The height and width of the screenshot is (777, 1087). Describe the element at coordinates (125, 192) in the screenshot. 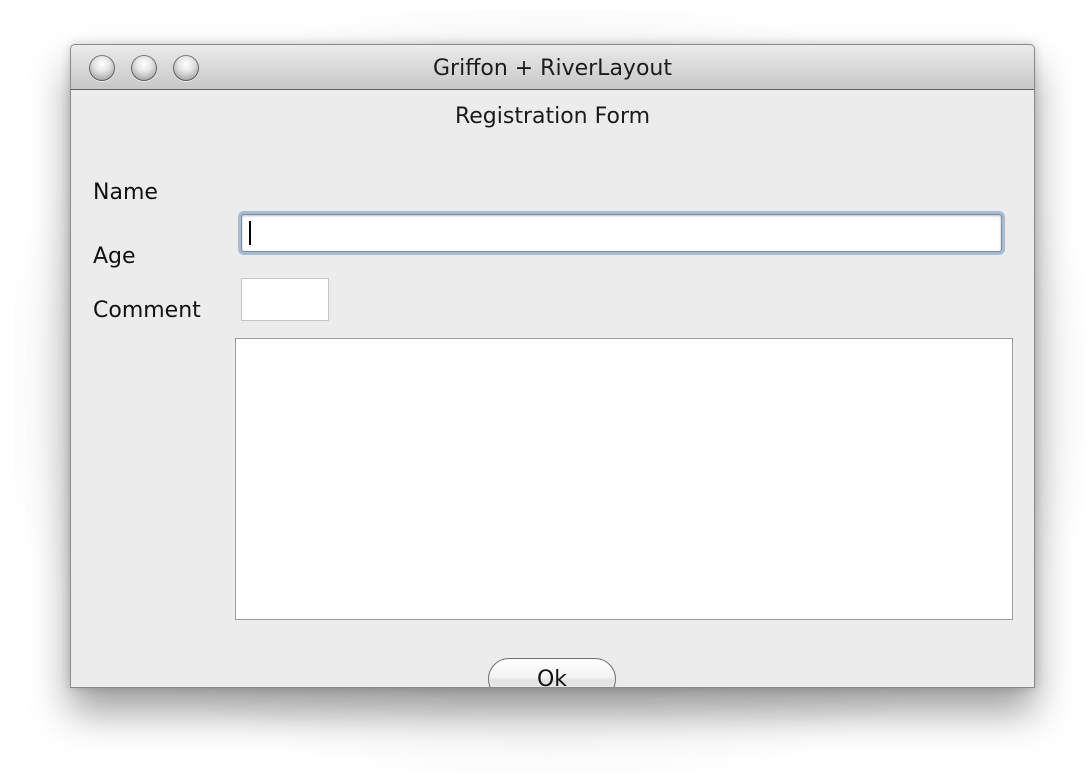

I see `name-label: Name` at that location.